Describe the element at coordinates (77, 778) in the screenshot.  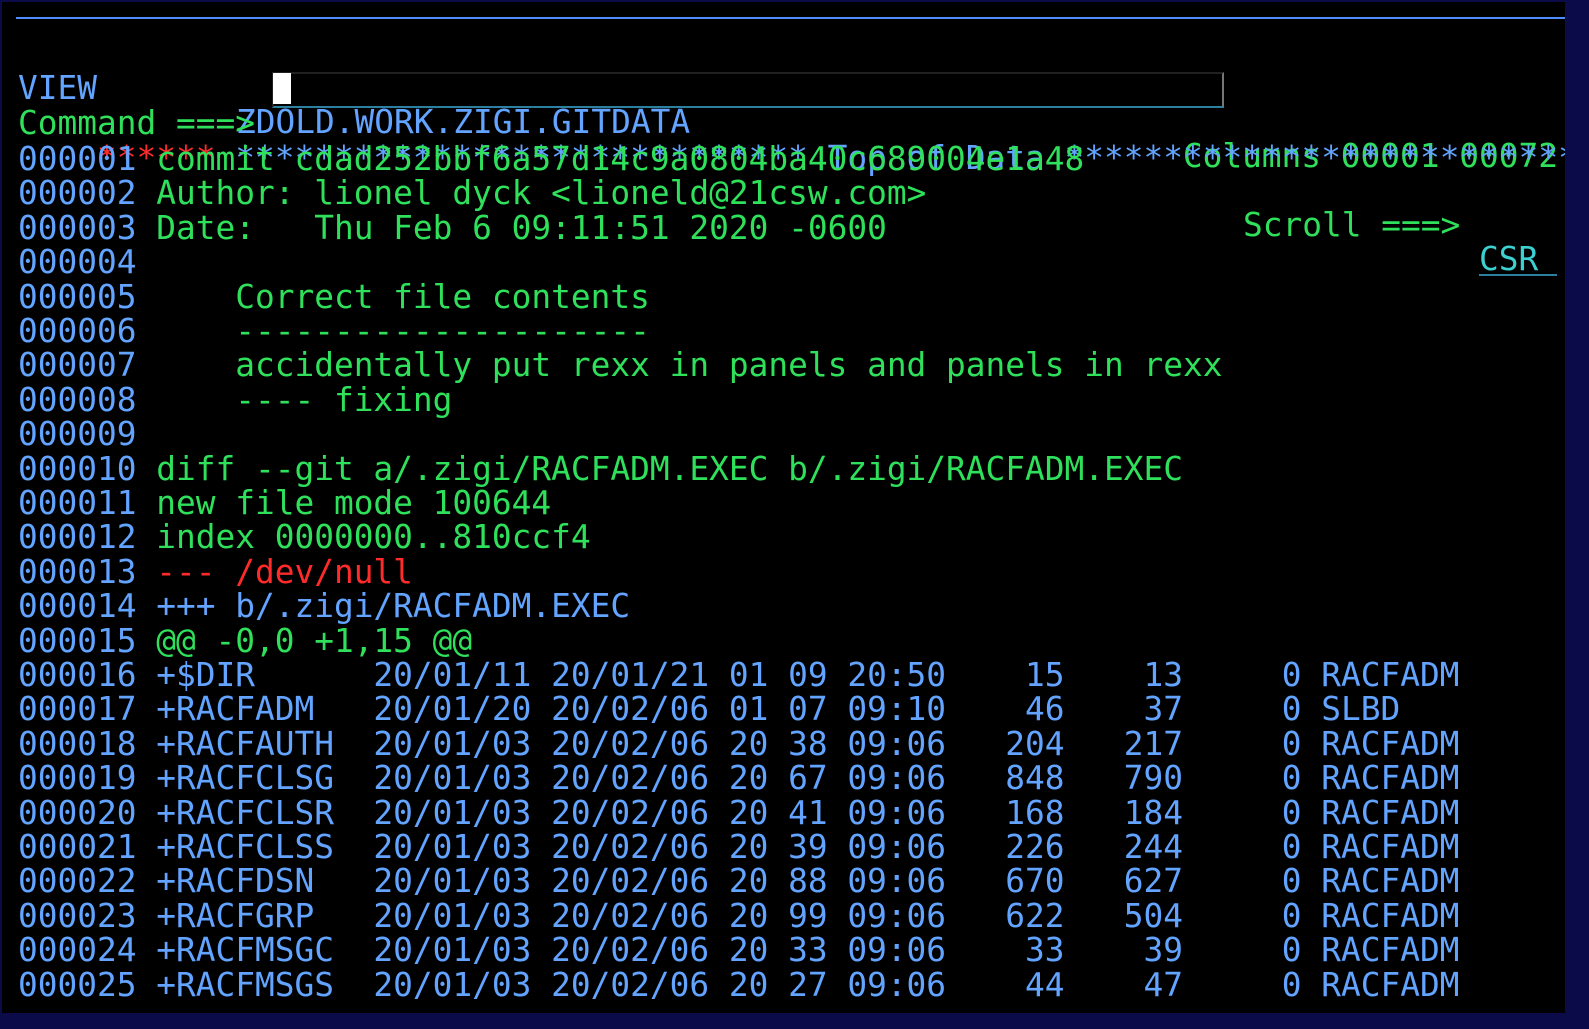
I see `line-number: 000019` at that location.